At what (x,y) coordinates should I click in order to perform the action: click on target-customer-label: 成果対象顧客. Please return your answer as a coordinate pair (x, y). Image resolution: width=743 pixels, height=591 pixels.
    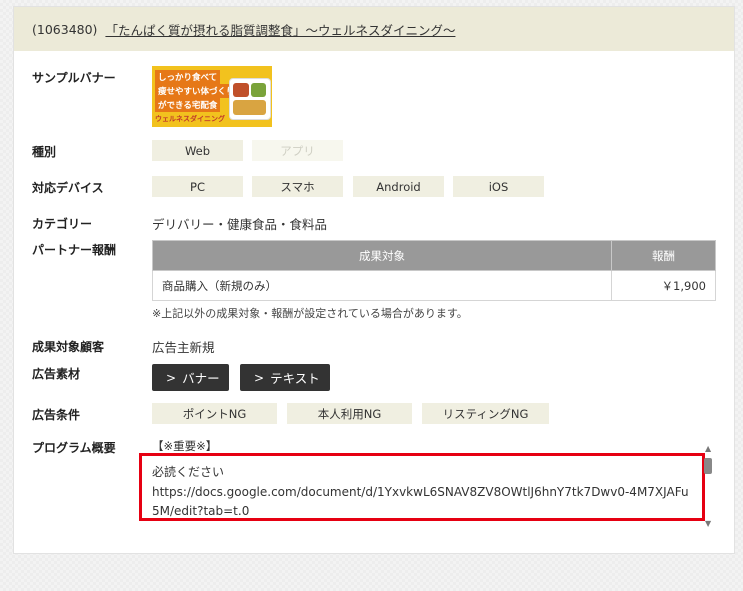
    Looking at the image, I should click on (68, 347).